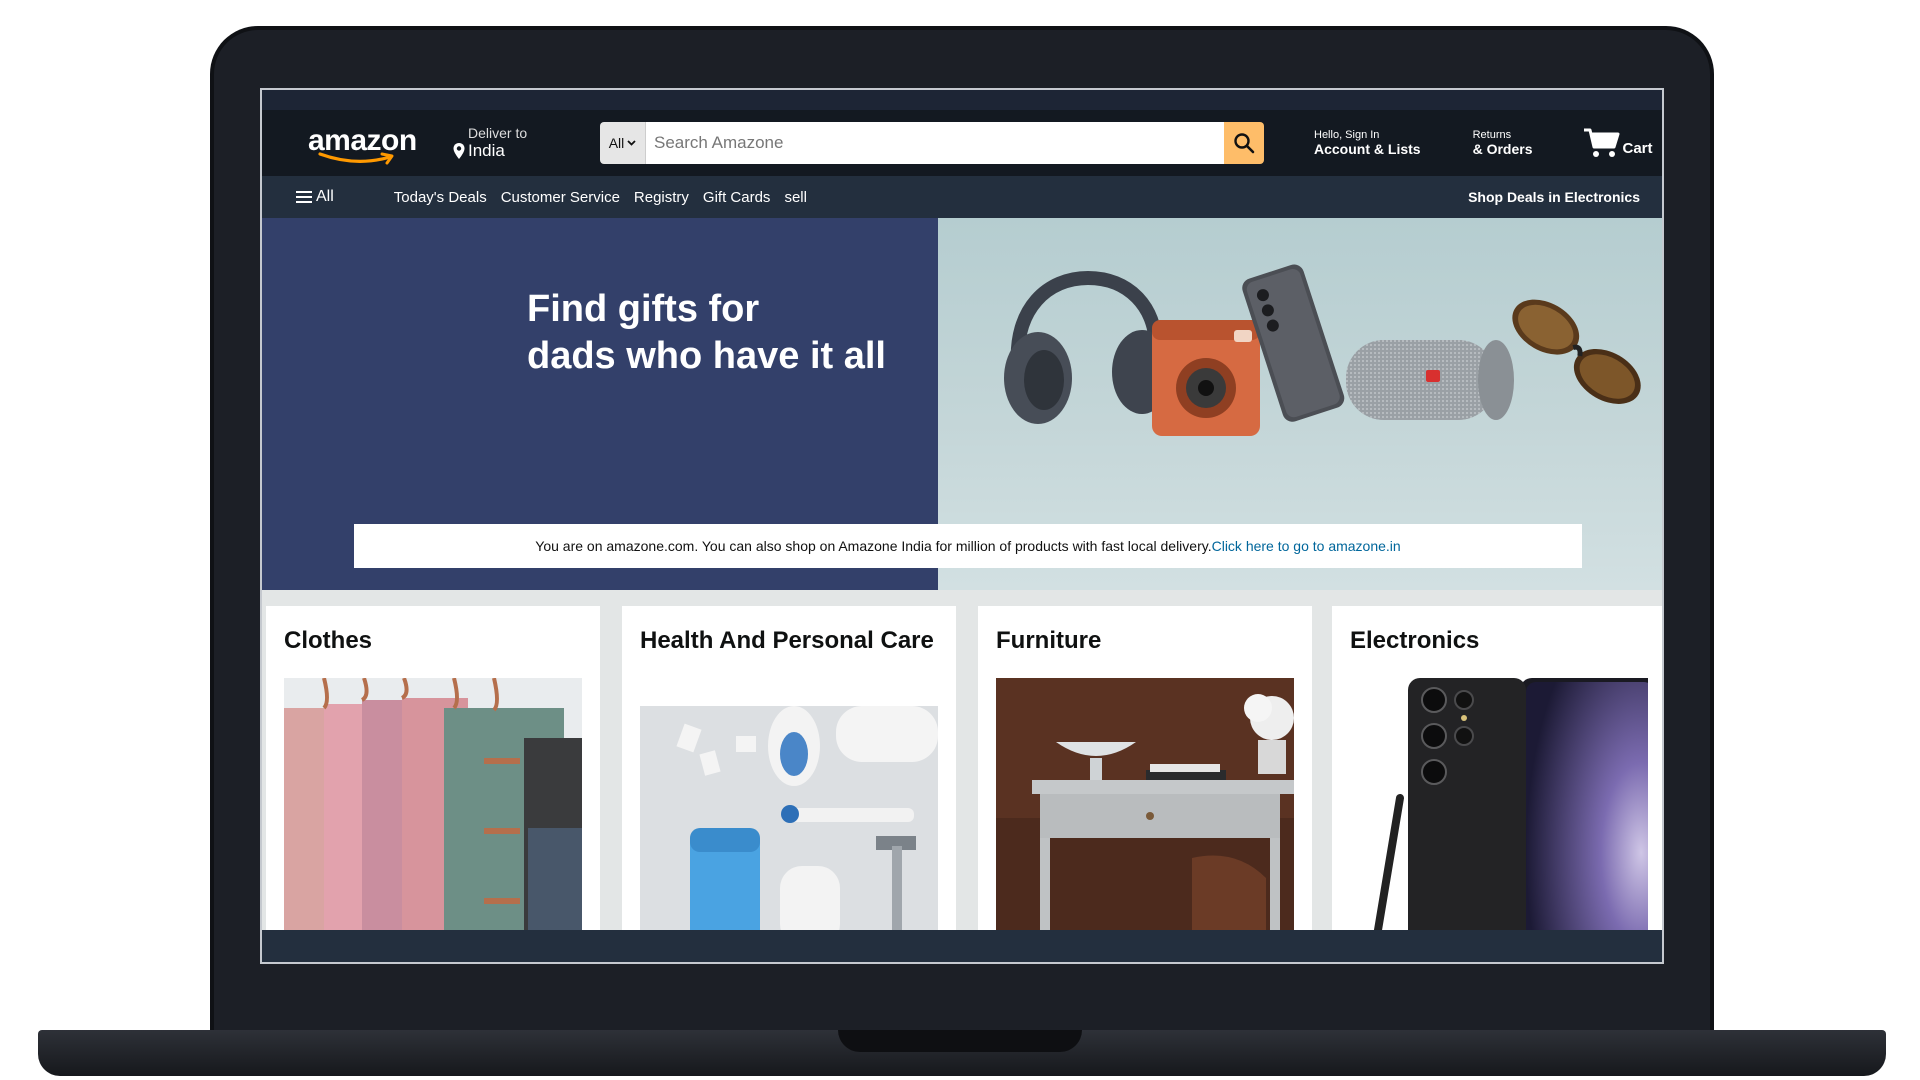  I want to click on card-title: Furniture, so click(1049, 640).